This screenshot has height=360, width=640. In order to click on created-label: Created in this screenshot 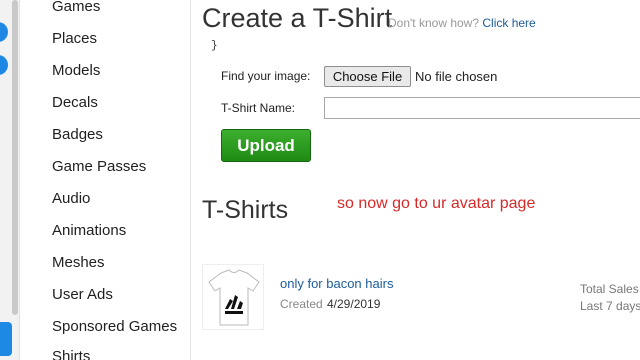, I will do `click(301, 304)`.